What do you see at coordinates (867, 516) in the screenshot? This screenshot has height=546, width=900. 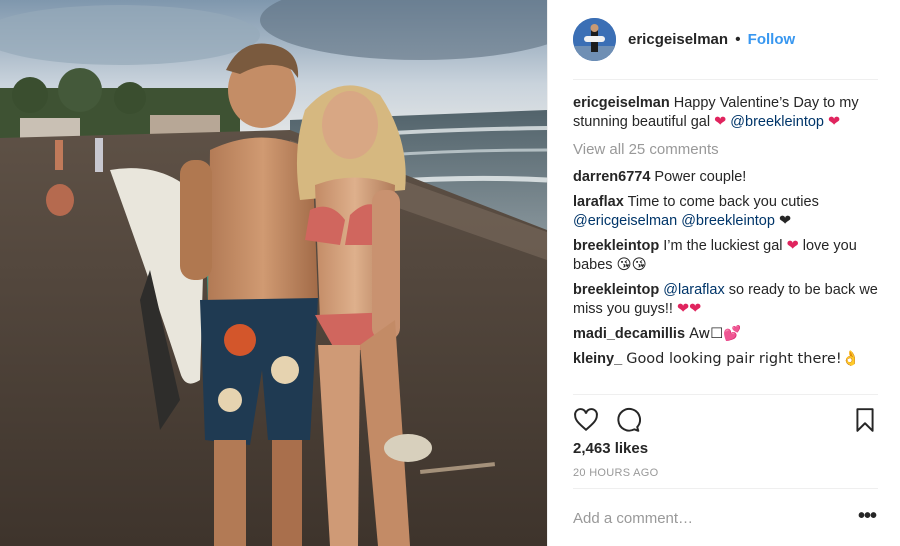 I see `more-options-icon: •••` at bounding box center [867, 516].